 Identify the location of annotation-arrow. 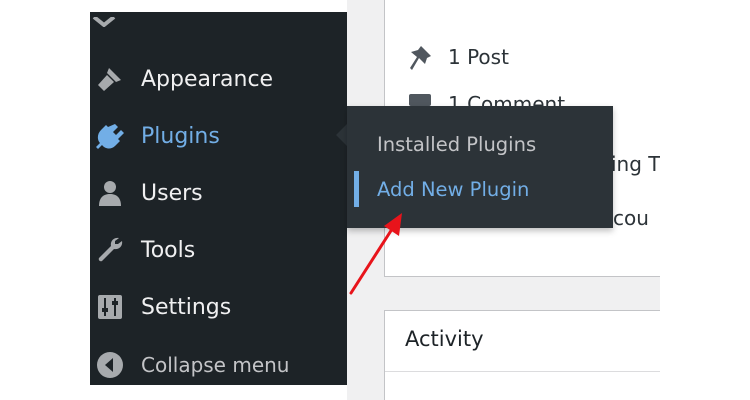
(375, 254).